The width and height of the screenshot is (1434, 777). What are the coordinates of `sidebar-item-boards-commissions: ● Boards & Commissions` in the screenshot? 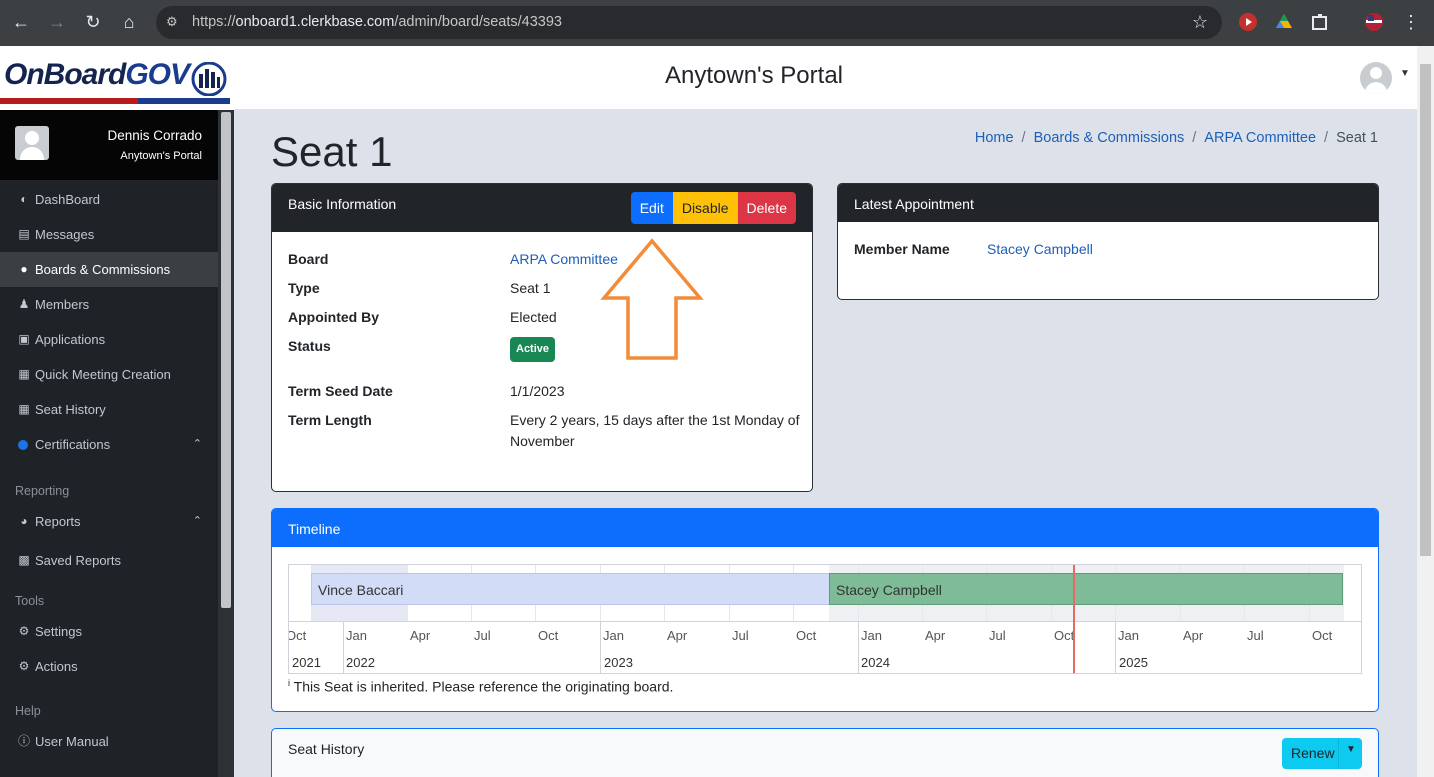 It's located at (109, 269).